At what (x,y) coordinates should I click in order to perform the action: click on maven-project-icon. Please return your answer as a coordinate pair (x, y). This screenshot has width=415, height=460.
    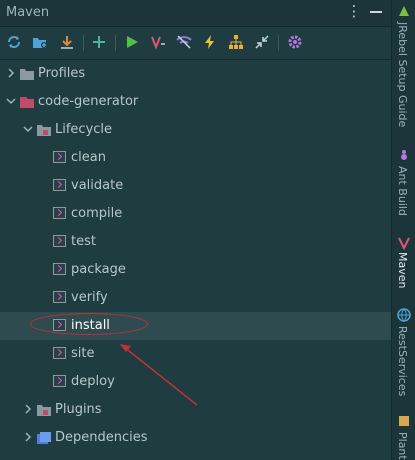
    Looking at the image, I should click on (27, 102).